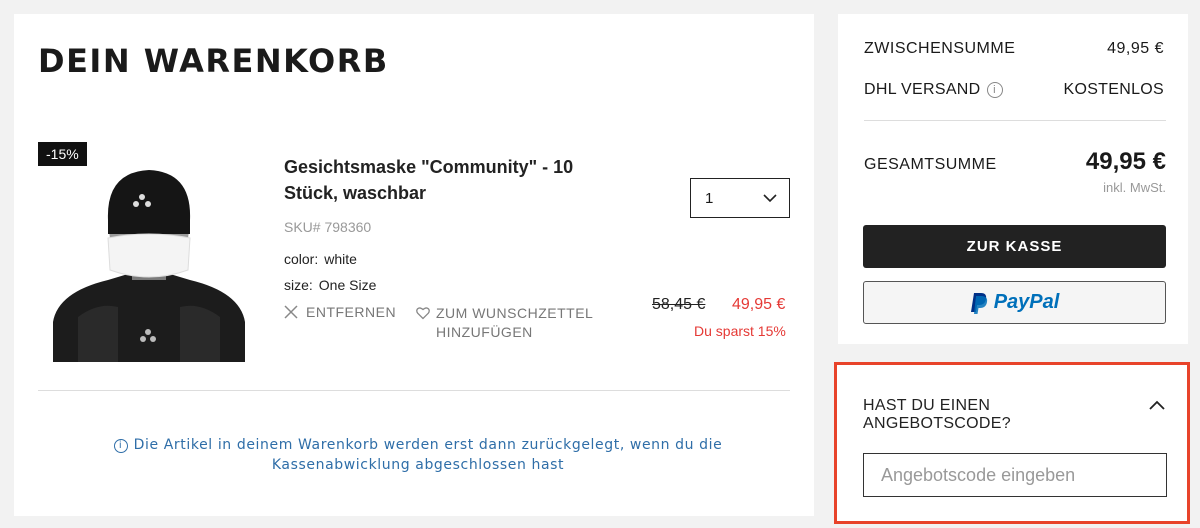 This screenshot has width=1200, height=528. What do you see at coordinates (340, 259) in the screenshot?
I see `color-value: white` at bounding box center [340, 259].